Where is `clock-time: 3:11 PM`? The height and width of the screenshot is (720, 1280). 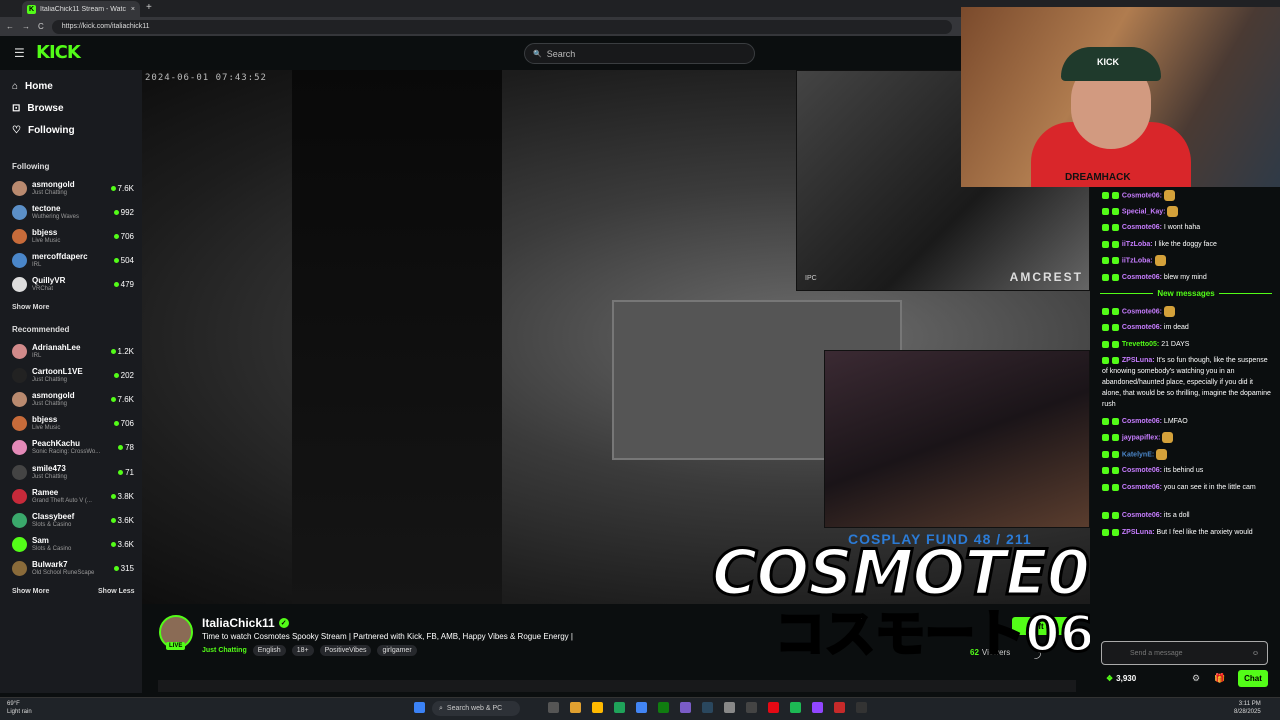
clock-time: 3:11 PM is located at coordinates (1249, 704).